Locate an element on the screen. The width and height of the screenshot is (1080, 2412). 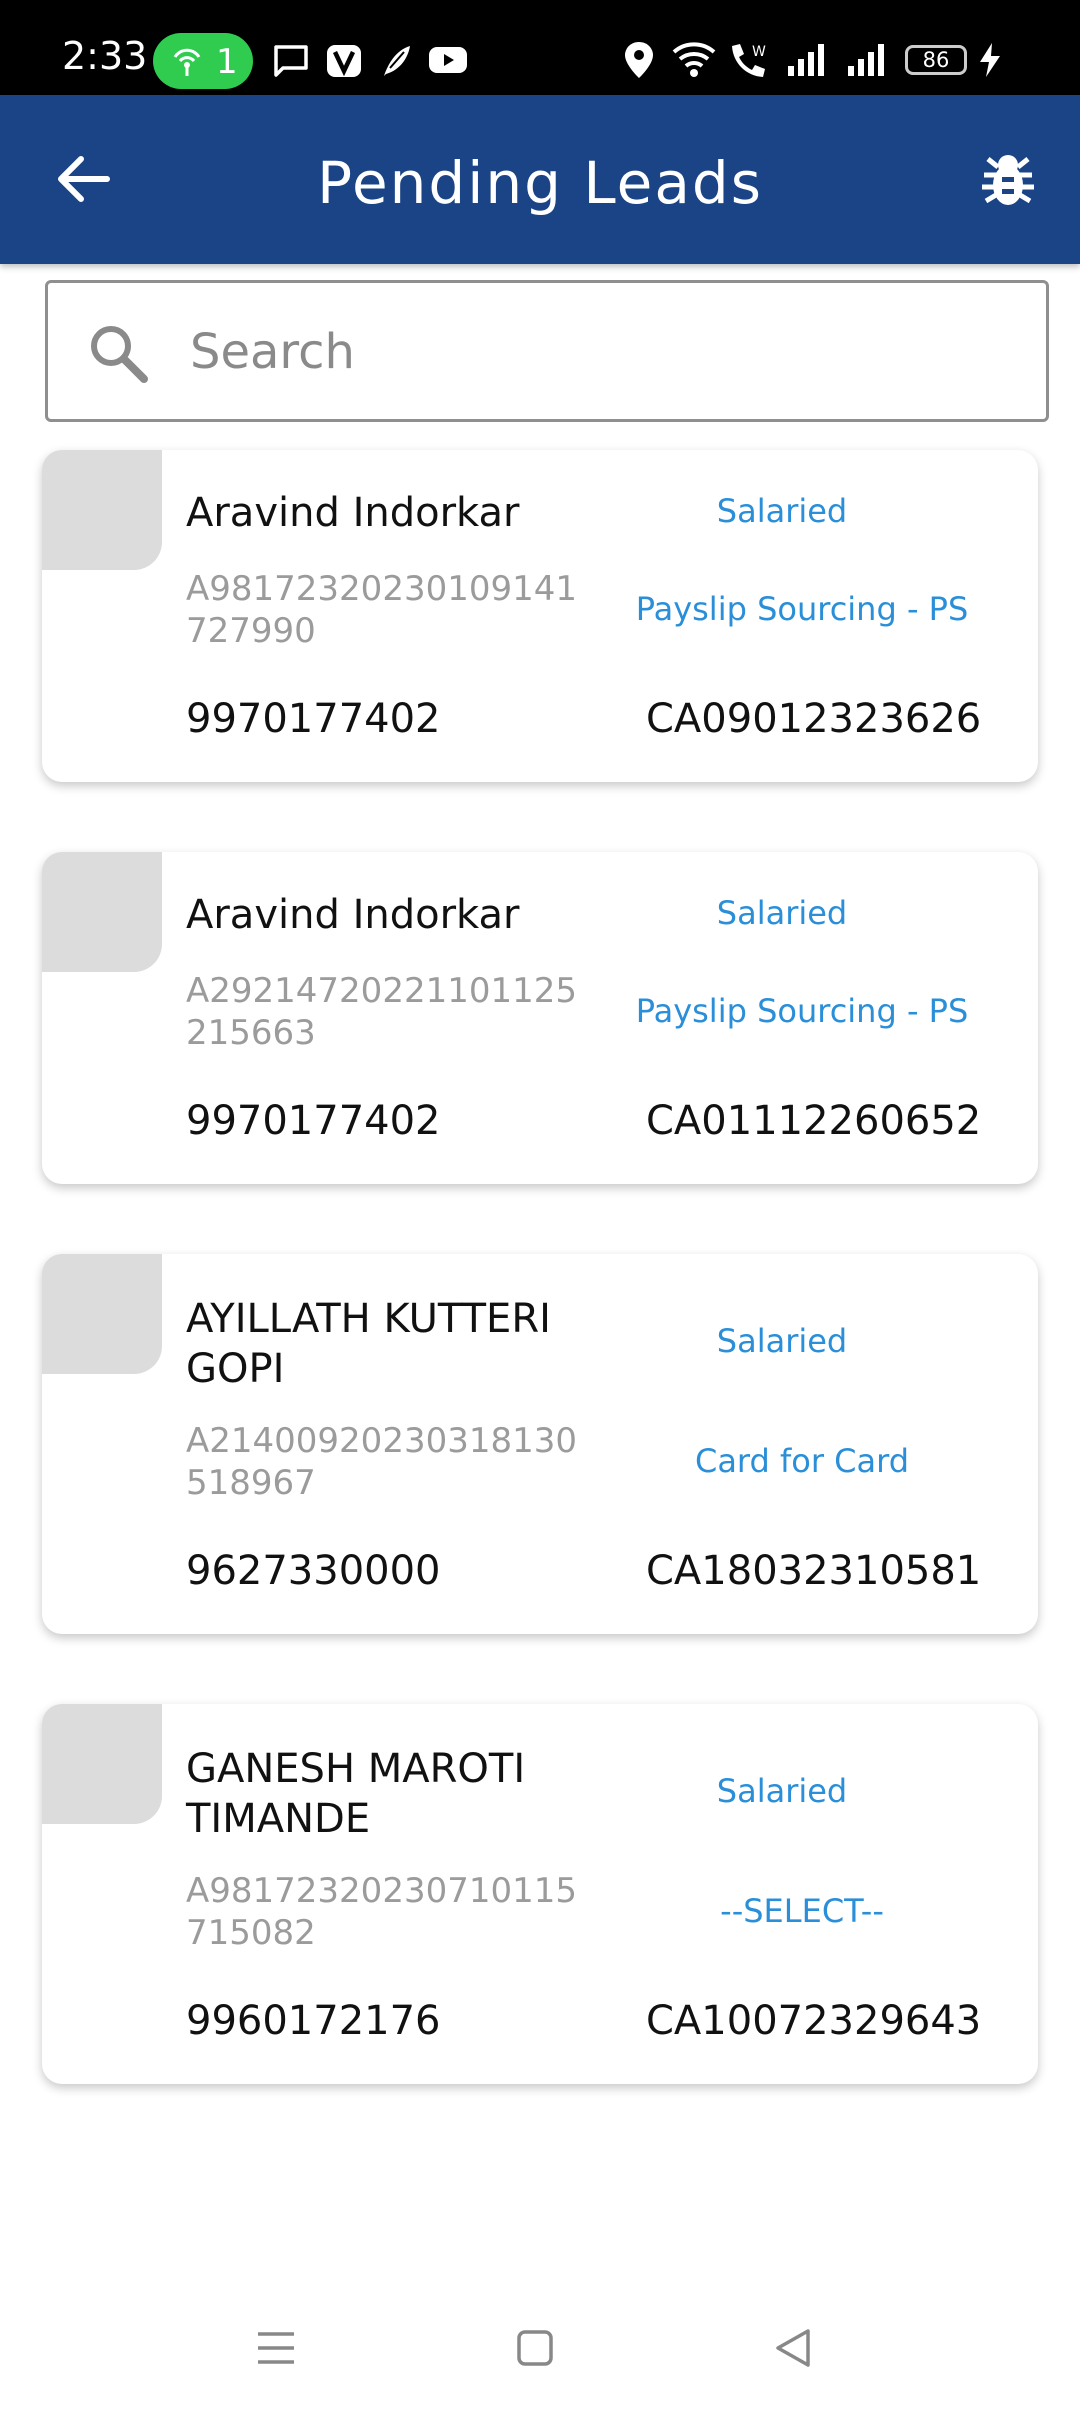
feather-icon is located at coordinates (397, 61).